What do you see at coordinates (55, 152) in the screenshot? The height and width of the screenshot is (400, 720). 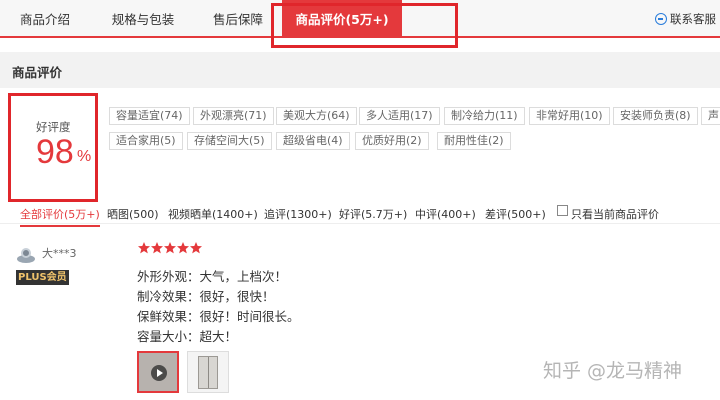 I see `rating-value: 98` at bounding box center [55, 152].